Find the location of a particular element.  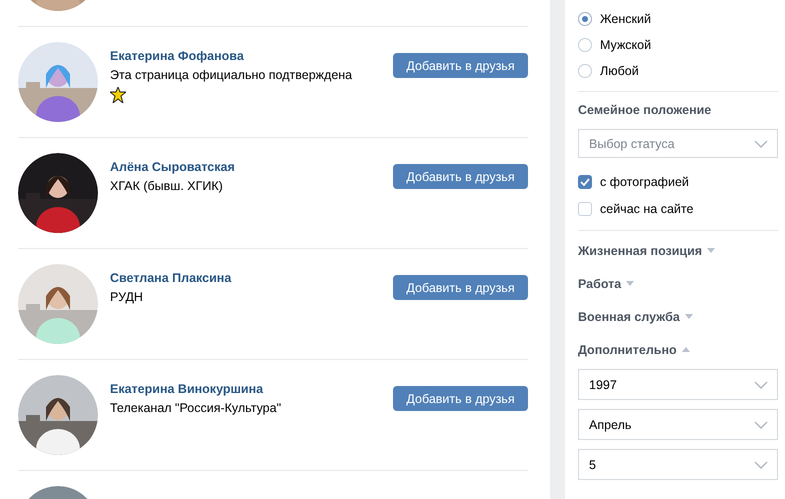

person-description: Телеканал "Россия-Культура" is located at coordinates (196, 408).